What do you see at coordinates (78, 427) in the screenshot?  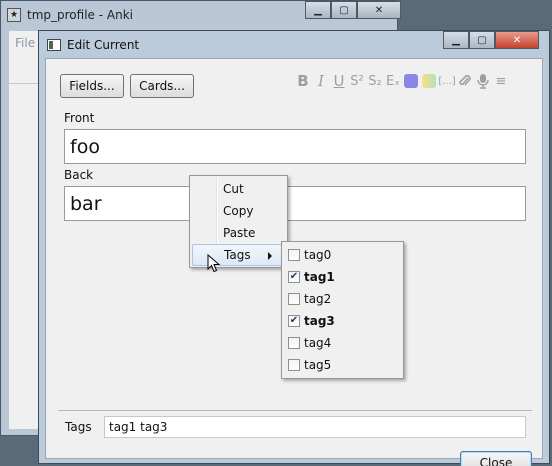 I see `tags-label: Tags` at bounding box center [78, 427].